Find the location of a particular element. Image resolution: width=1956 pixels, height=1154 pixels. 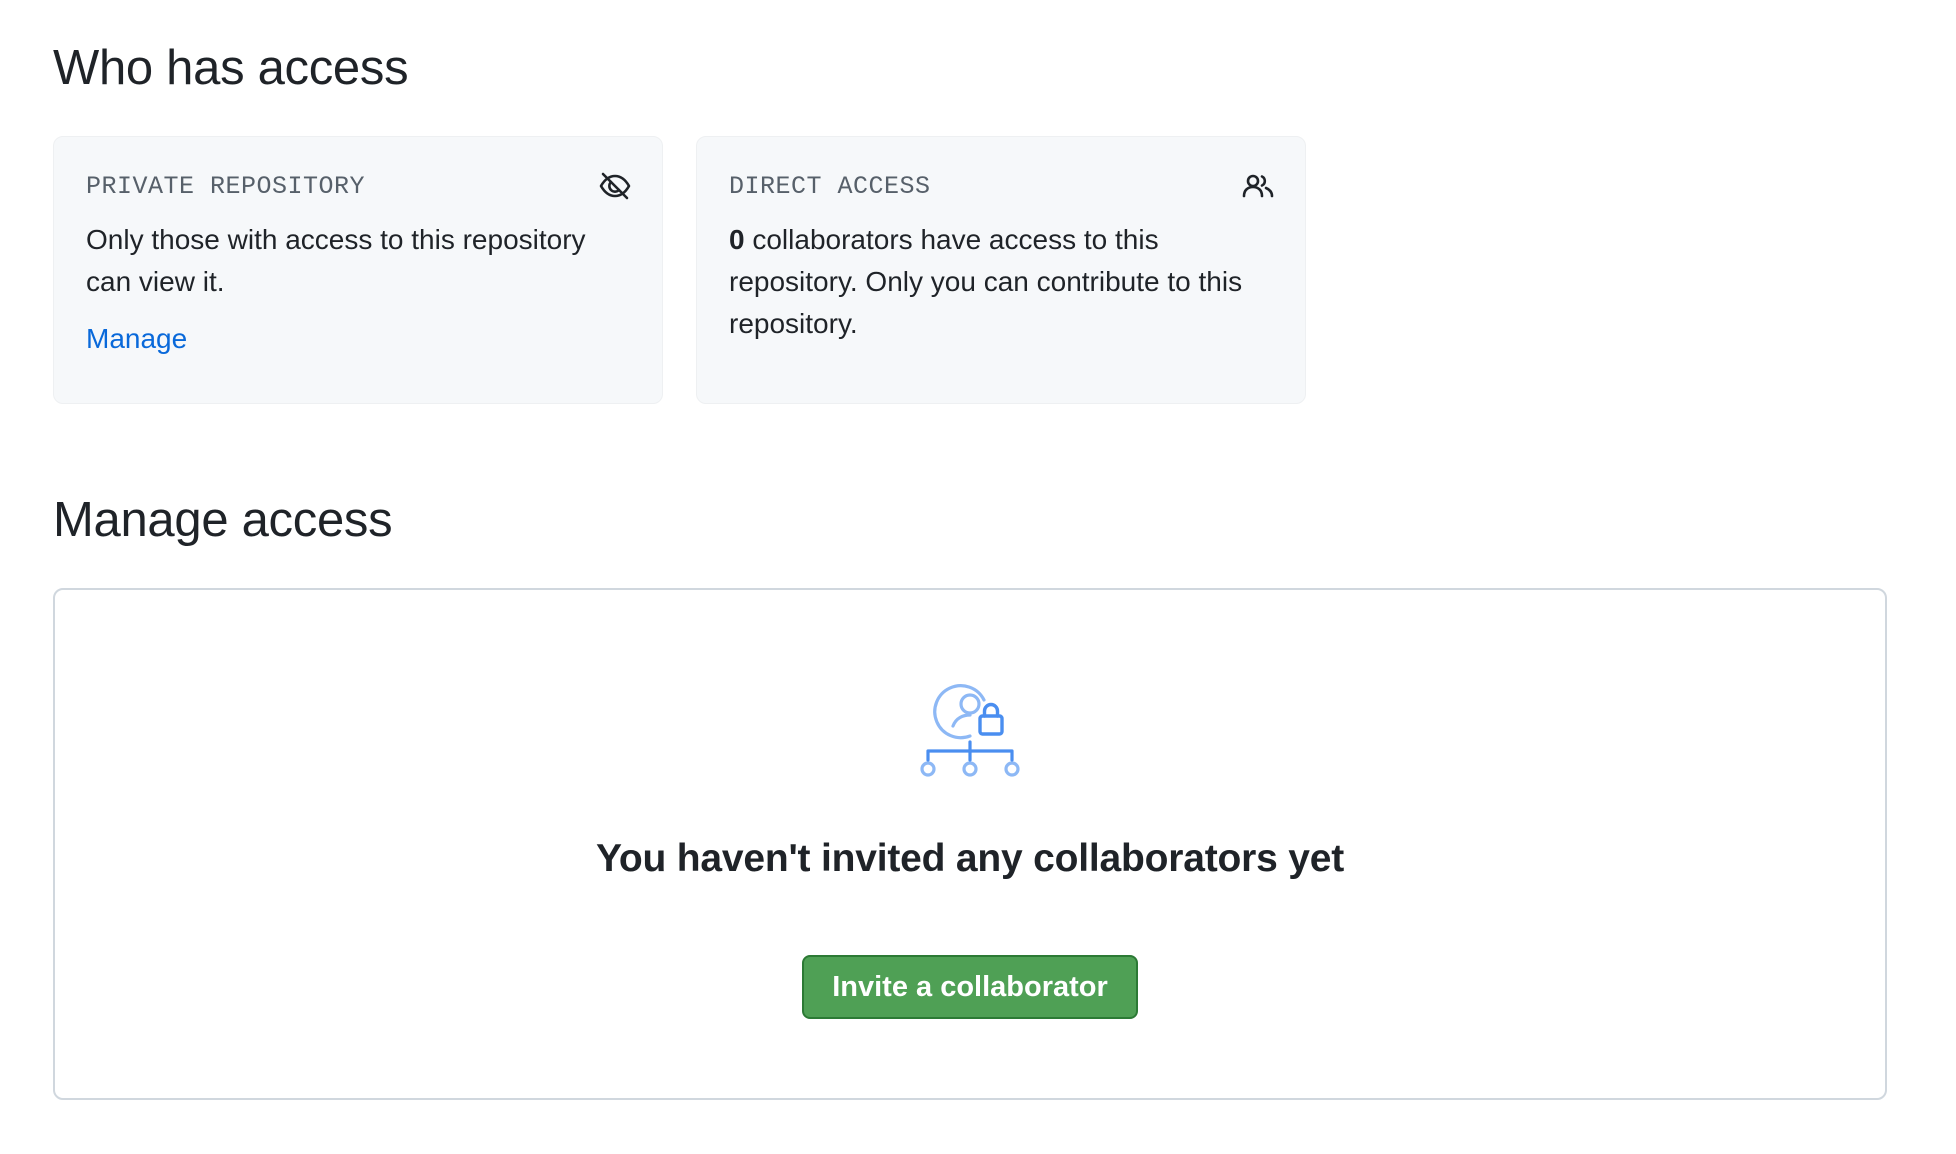

invite-collaborator-button: Invite a collaborator is located at coordinates (970, 987).